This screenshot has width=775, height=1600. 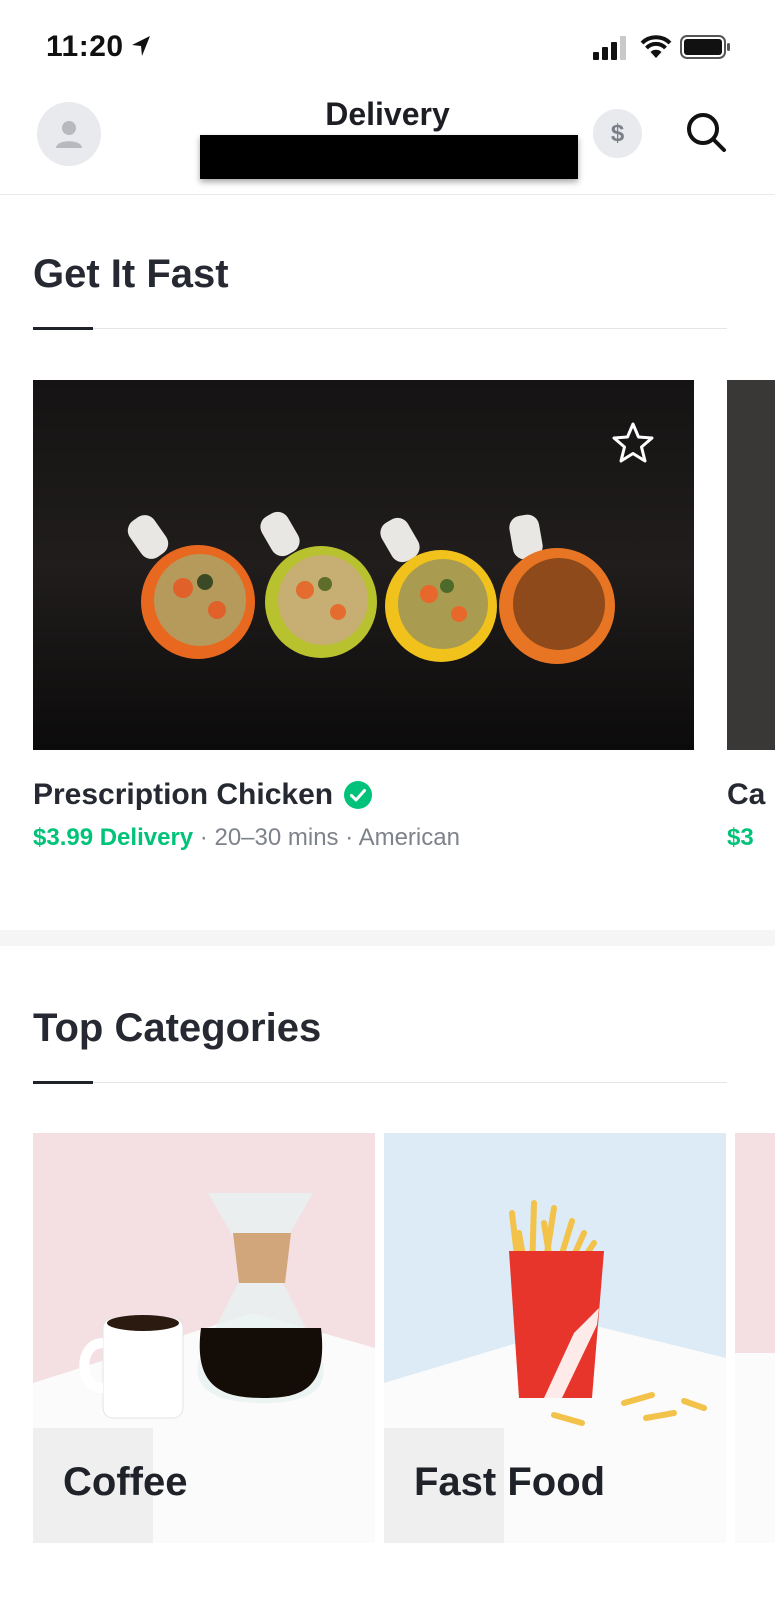 I want to click on store-cuisine: American, so click(x=409, y=837).